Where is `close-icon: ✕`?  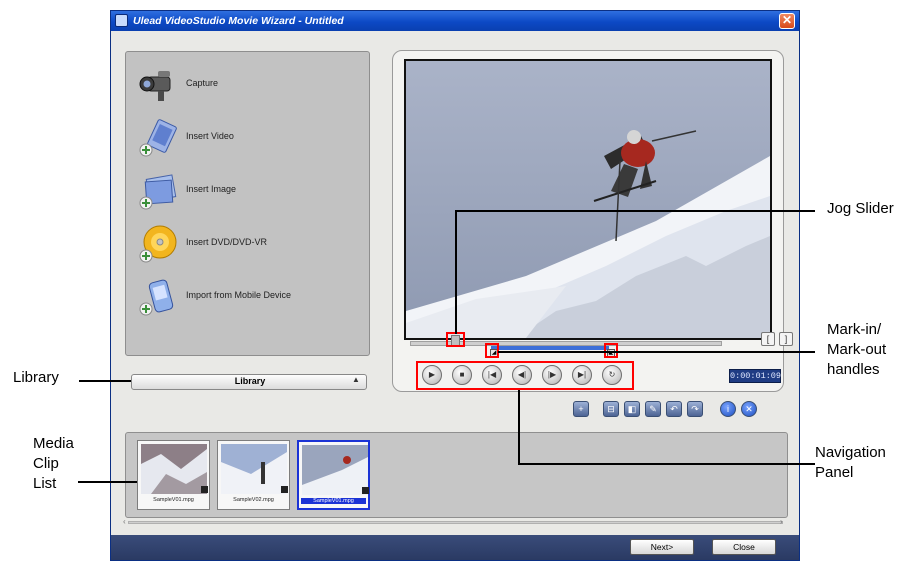 close-icon: ✕ is located at coordinates (749, 409).